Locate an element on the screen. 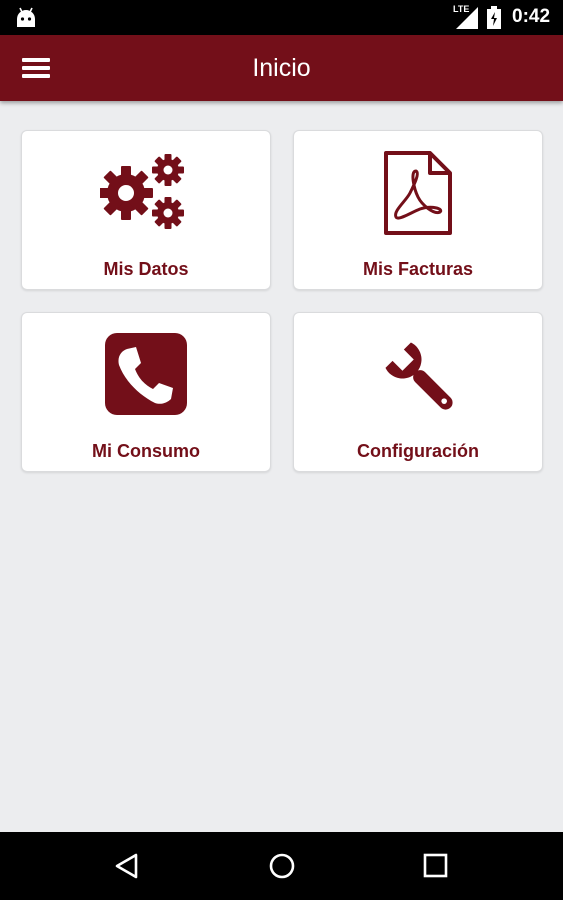  wrench-icon is located at coordinates (419, 376).